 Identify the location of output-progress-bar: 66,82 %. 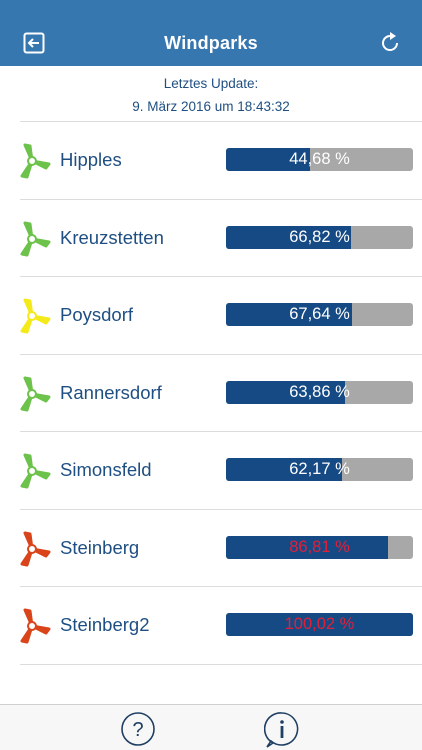
(319, 237).